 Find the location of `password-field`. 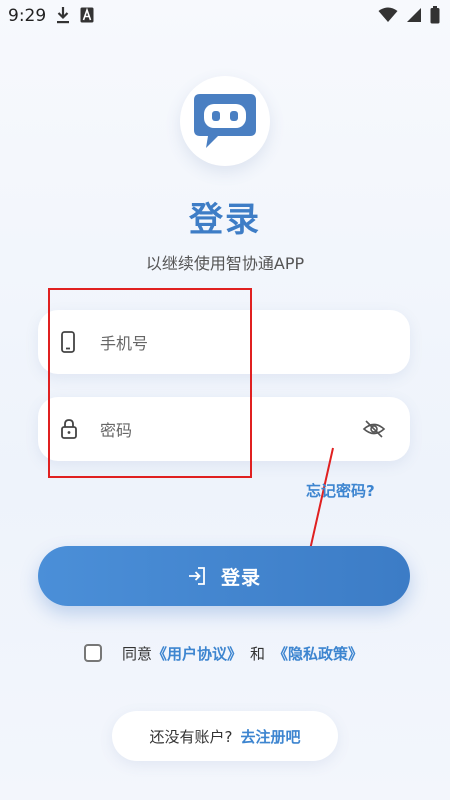

password-field is located at coordinates (224, 429).